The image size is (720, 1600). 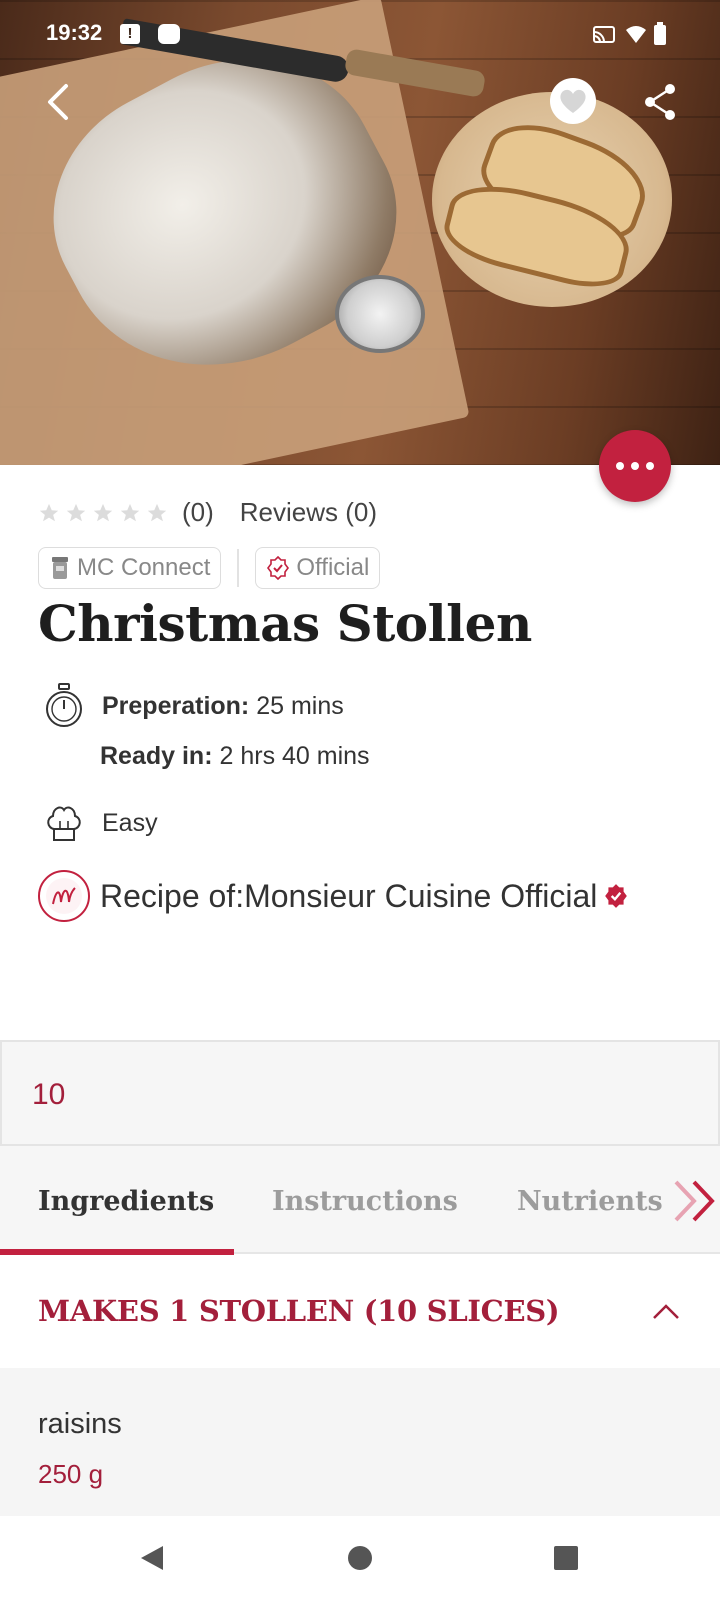 I want to click on tab-nutrients: Nutrients, so click(x=590, y=1201).